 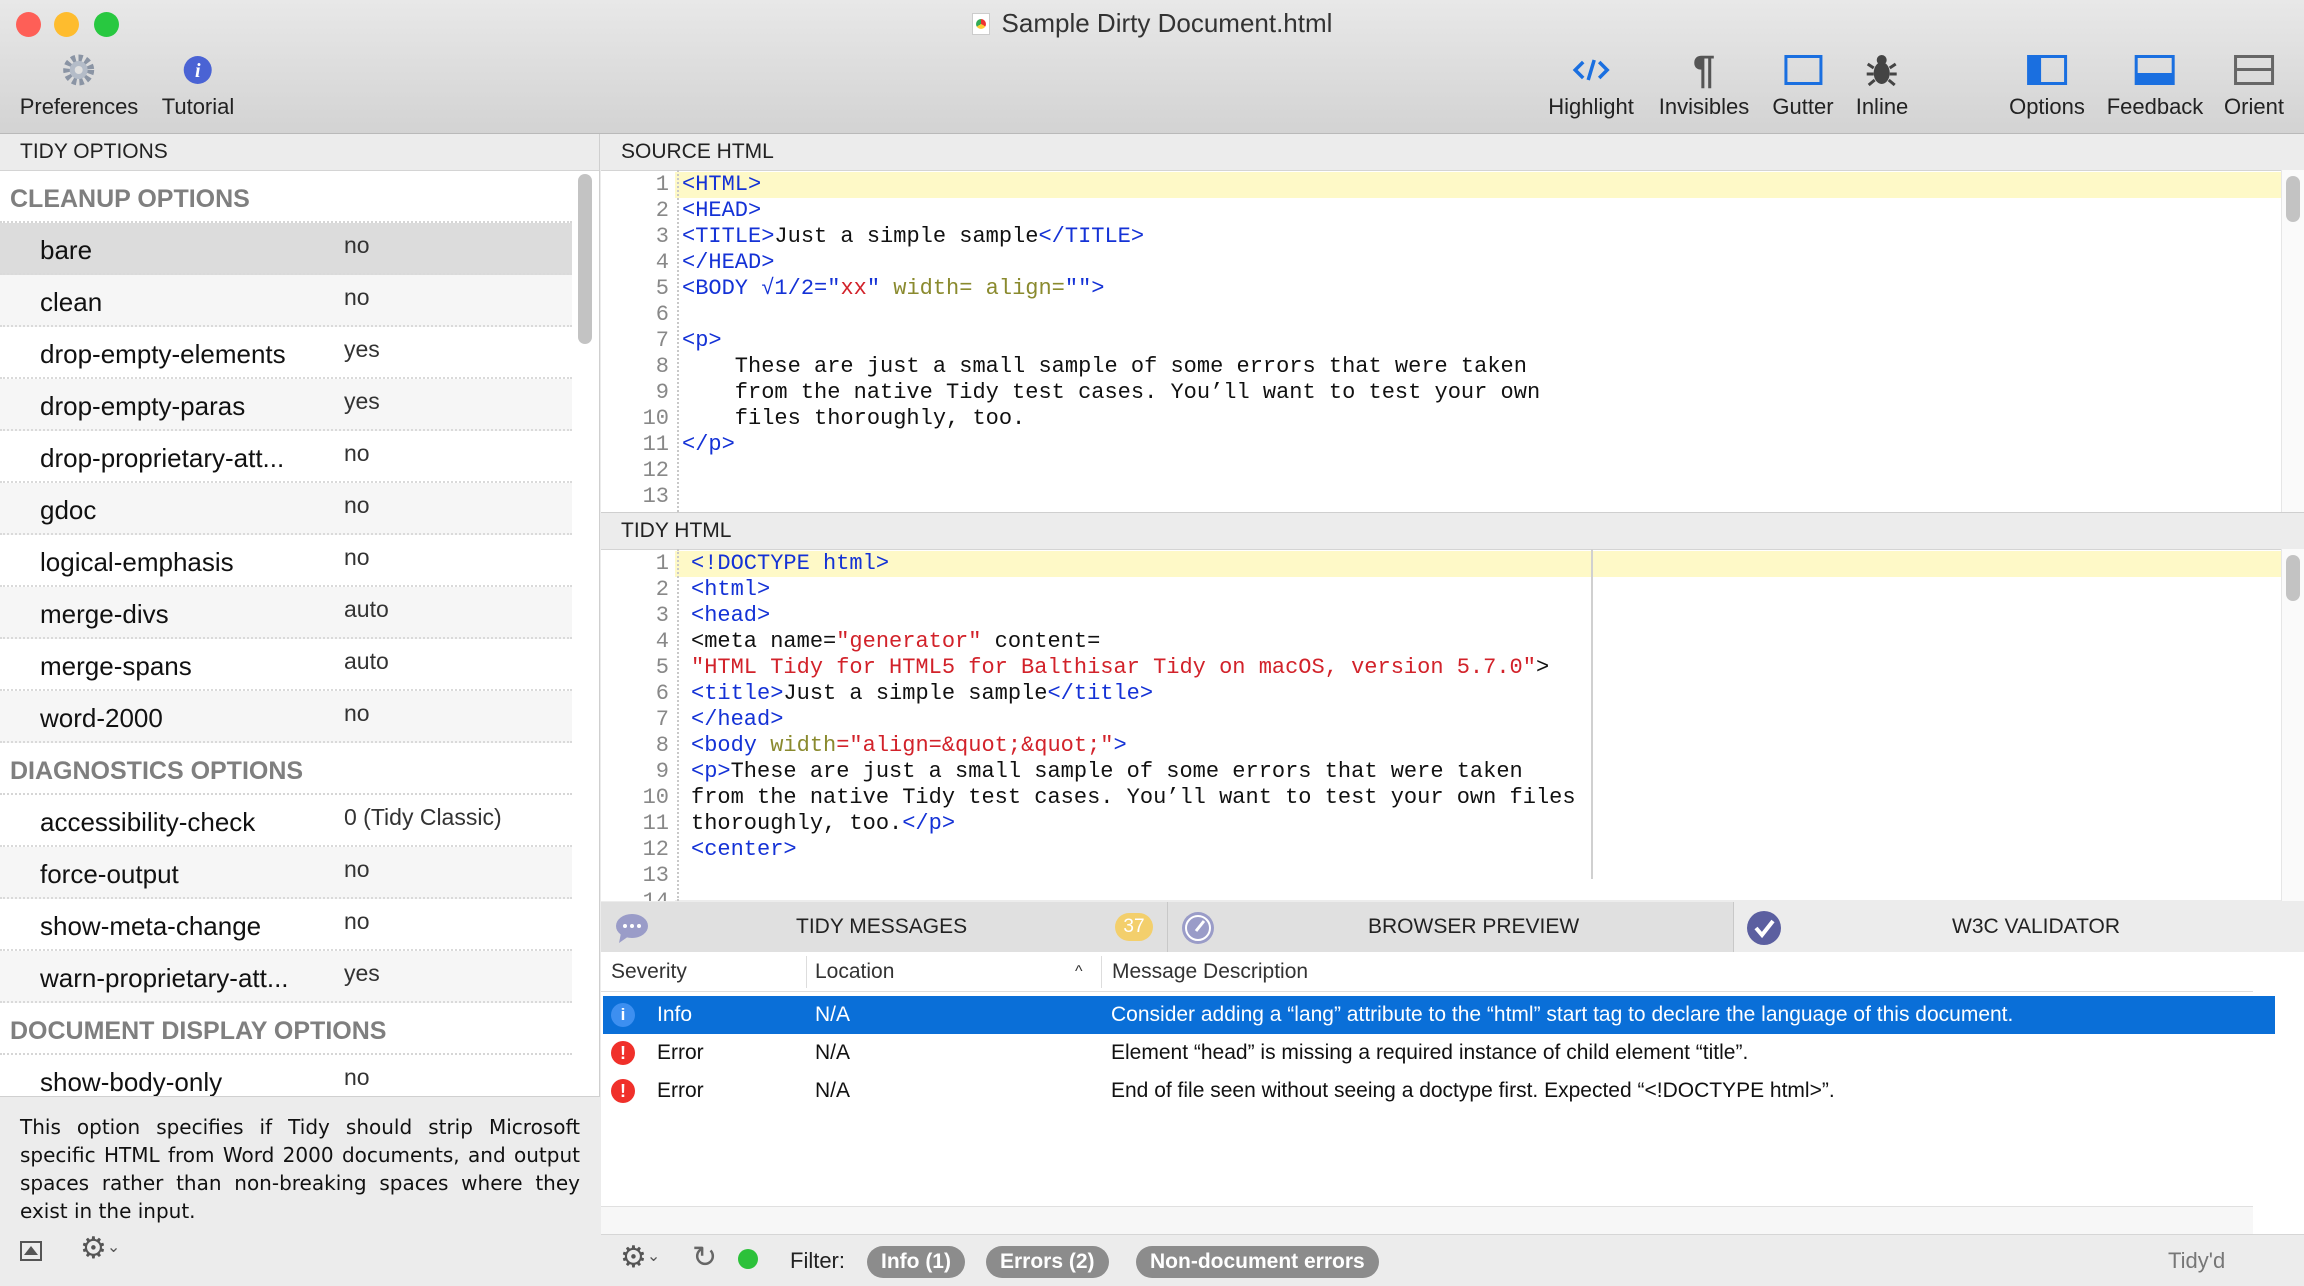 I want to click on feedback-button: Feedback, so click(x=2155, y=85).